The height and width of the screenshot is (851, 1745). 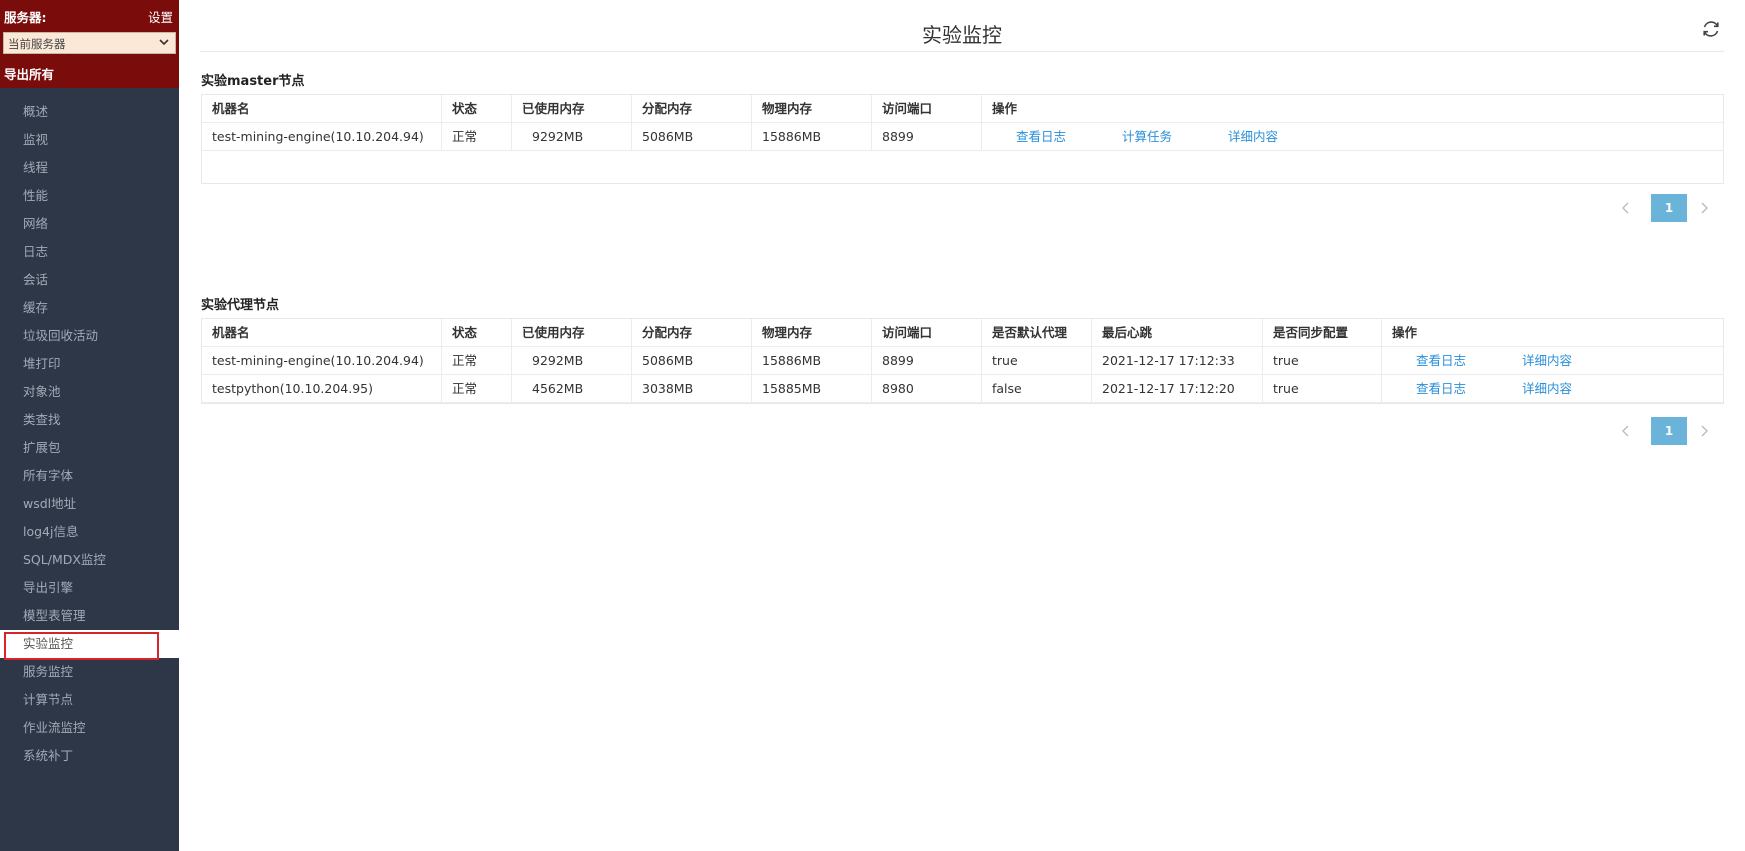 I want to click on col-machine: 机器名, so click(x=322, y=108).